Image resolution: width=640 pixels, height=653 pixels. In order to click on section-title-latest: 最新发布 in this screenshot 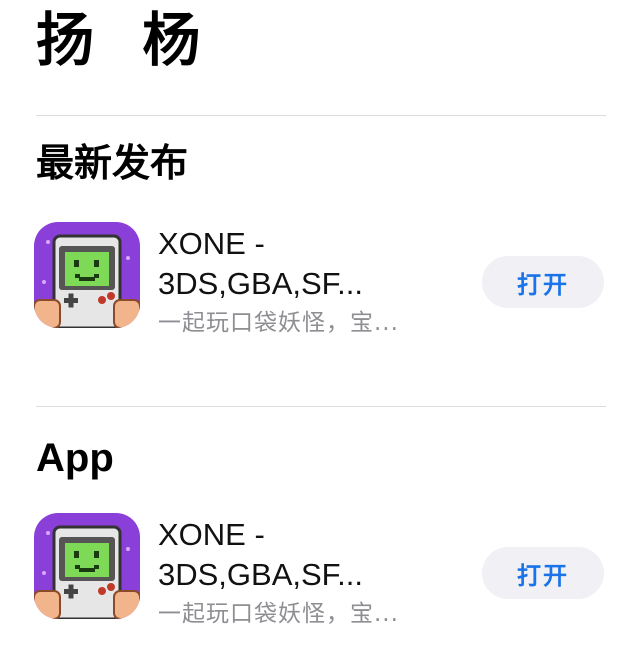, I will do `click(112, 163)`.